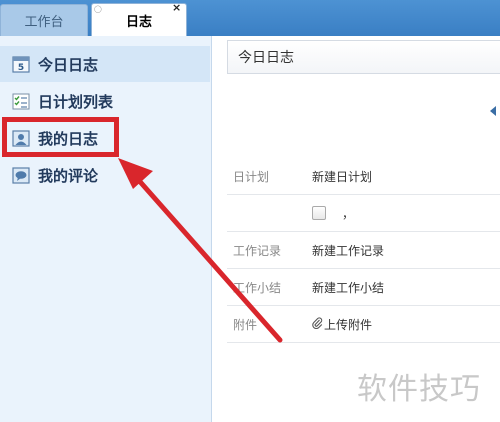 This screenshot has height=422, width=500. Describe the element at coordinates (200, 250) in the screenshot. I see `annotation-arrow` at that location.